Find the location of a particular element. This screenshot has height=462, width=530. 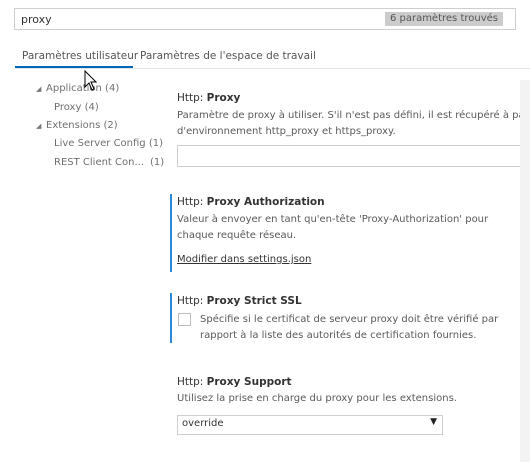

setting-title-proxy-authorization: Http: Proxy Authorization is located at coordinates (251, 202).